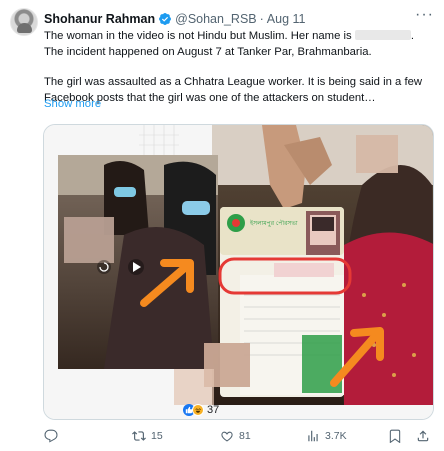 This screenshot has width=444, height=451. Describe the element at coordinates (157, 436) in the screenshot. I see `retweet-count: 15` at that location.